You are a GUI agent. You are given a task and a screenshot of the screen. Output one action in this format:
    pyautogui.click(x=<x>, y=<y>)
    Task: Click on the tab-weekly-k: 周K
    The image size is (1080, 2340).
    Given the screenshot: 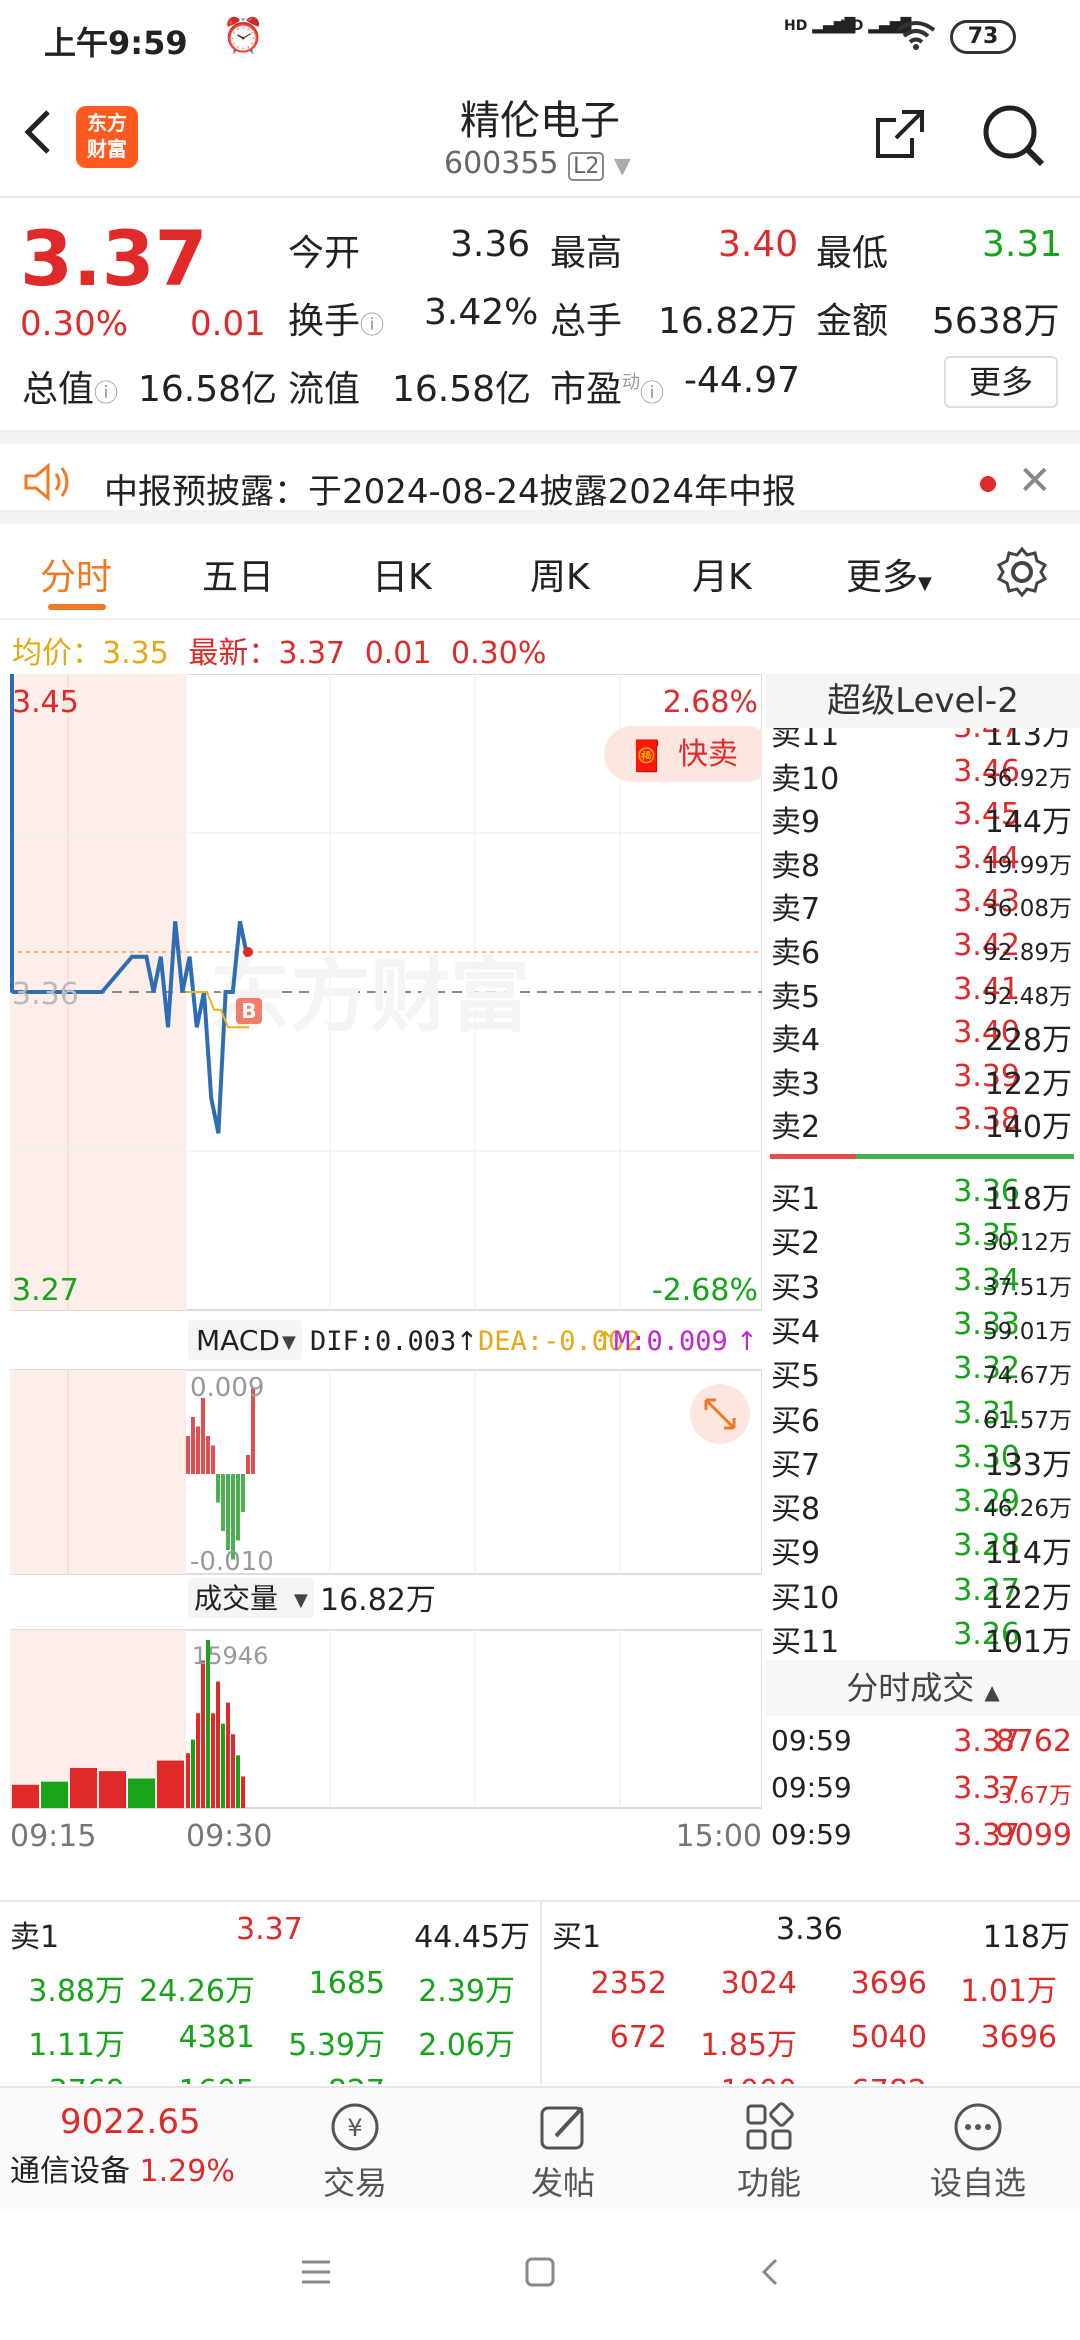 What is the action you would take?
    pyautogui.click(x=560, y=574)
    